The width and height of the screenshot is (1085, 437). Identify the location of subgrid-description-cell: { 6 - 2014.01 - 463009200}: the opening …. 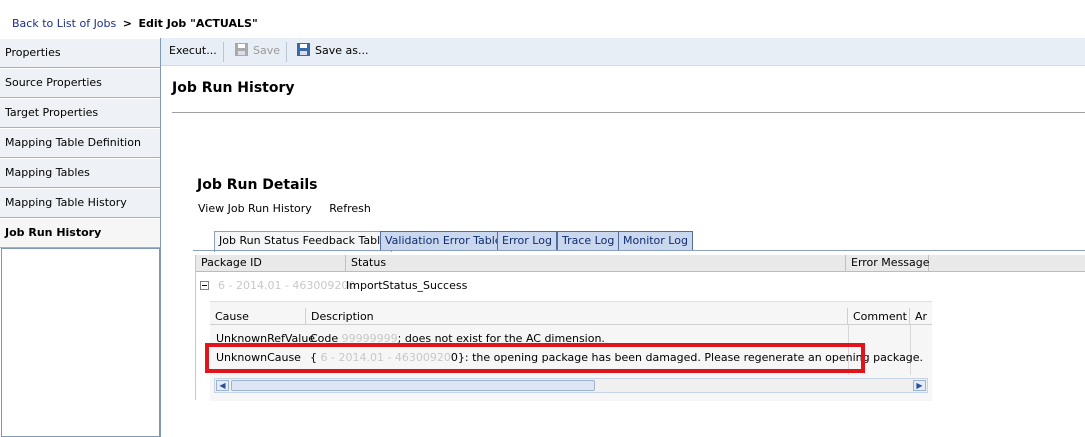
(616, 358).